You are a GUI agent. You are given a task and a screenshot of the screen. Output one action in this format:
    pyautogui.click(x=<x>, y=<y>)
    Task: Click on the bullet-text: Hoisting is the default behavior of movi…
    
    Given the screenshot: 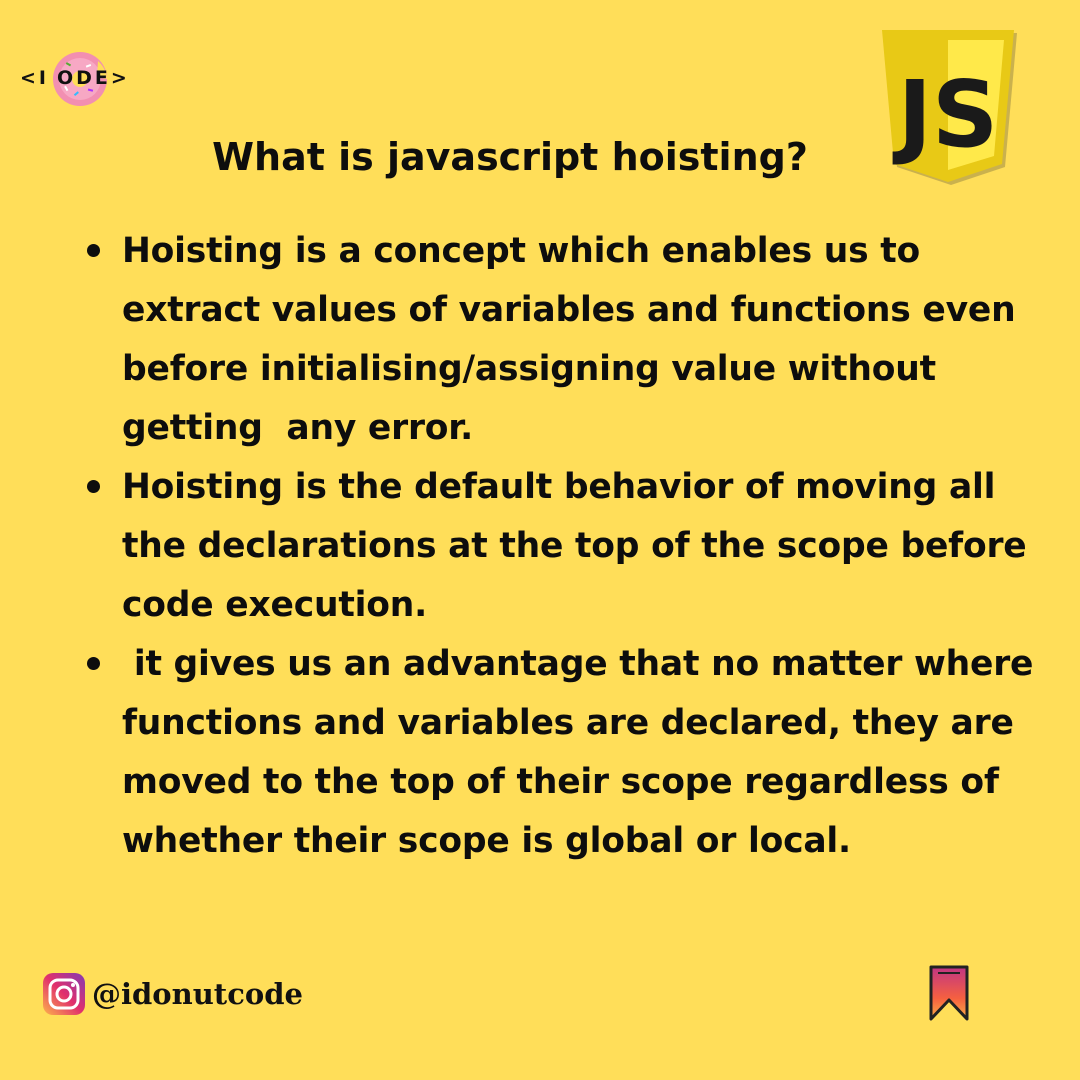 What is the action you would take?
    pyautogui.click(x=580, y=546)
    